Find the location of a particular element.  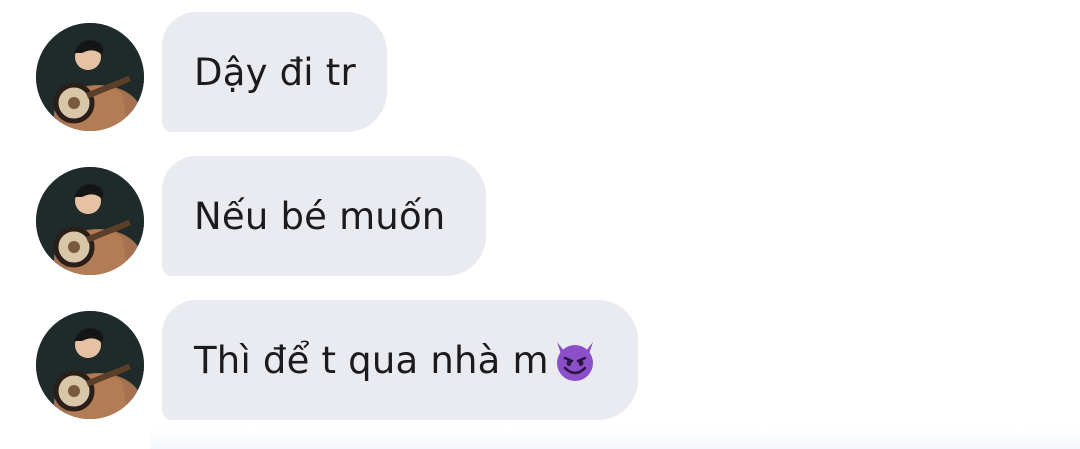

message-bubble: Thì để t qua nhà m is located at coordinates (400, 360).